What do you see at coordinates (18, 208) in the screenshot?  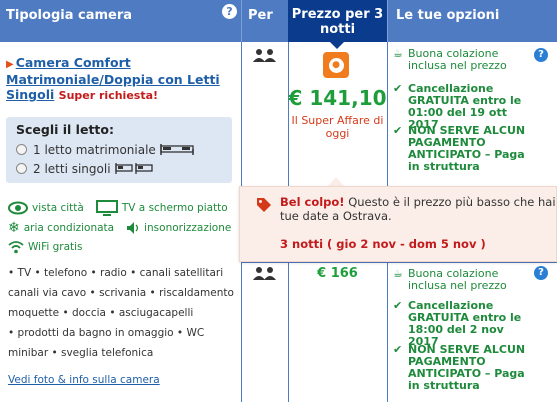 I see `eye-icon` at bounding box center [18, 208].